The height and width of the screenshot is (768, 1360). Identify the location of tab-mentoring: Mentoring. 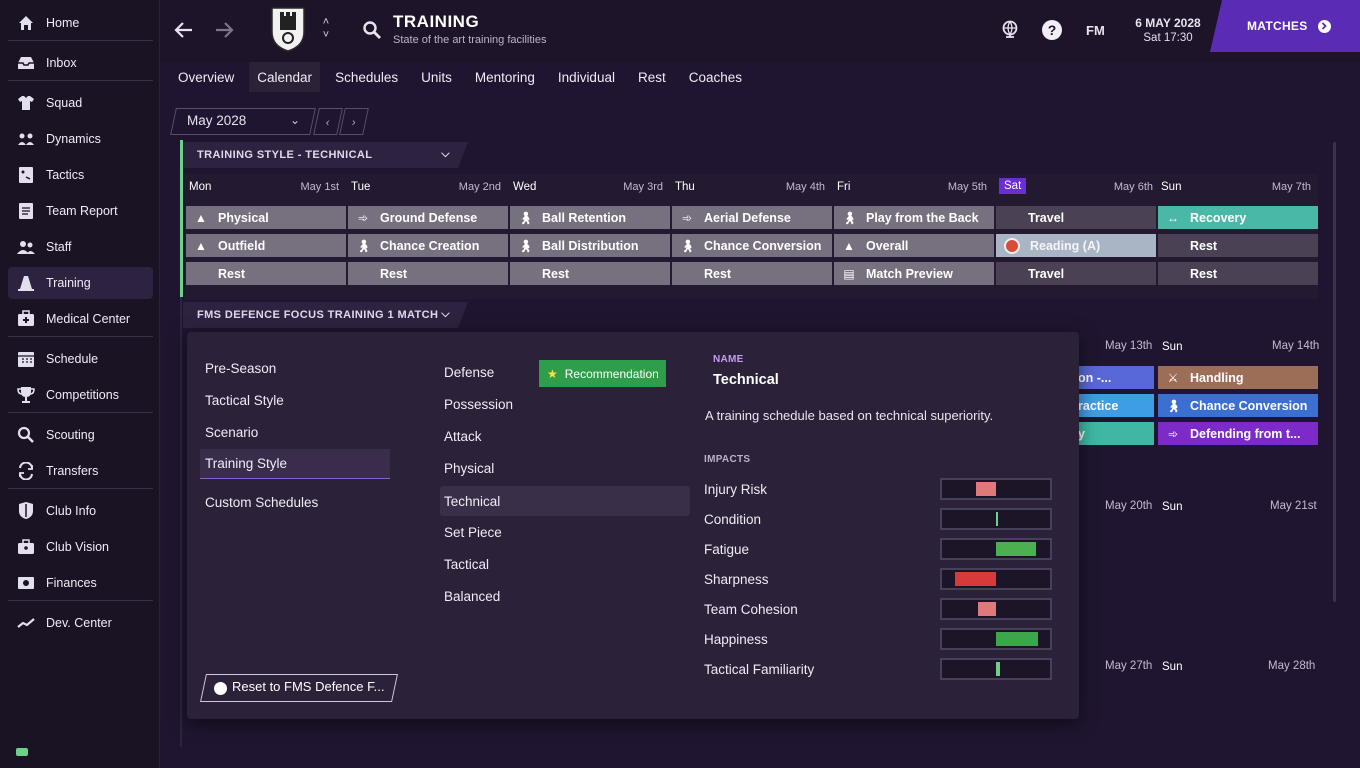
(505, 77).